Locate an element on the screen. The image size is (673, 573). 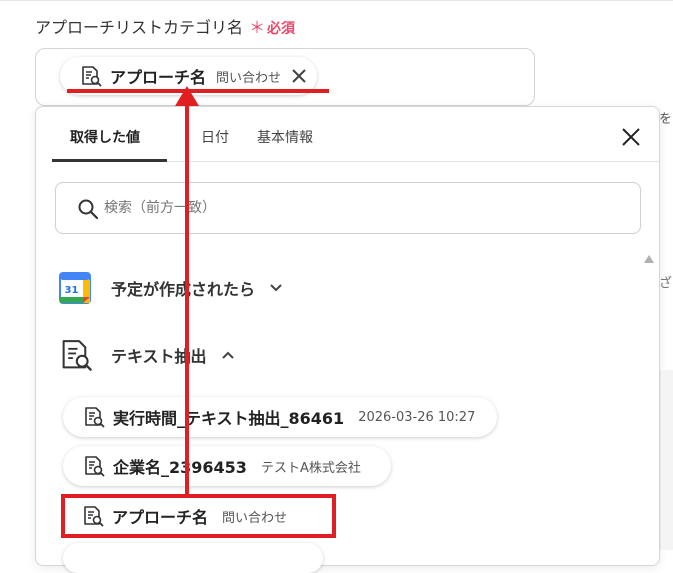
clipped-background-text: を is located at coordinates (666, 119).